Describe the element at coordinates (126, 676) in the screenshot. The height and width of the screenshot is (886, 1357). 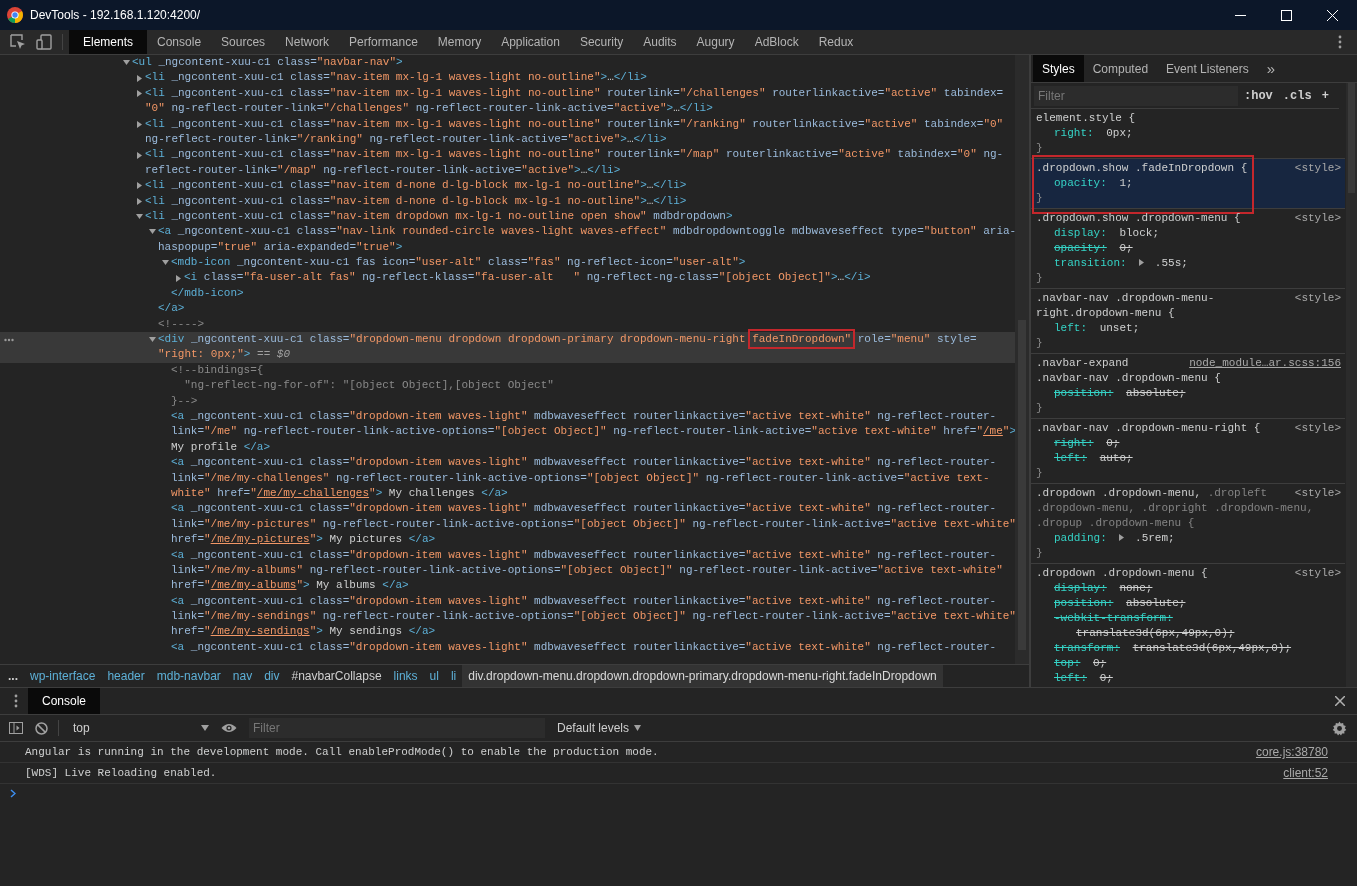
I see `breadcrumb-item: header` at that location.